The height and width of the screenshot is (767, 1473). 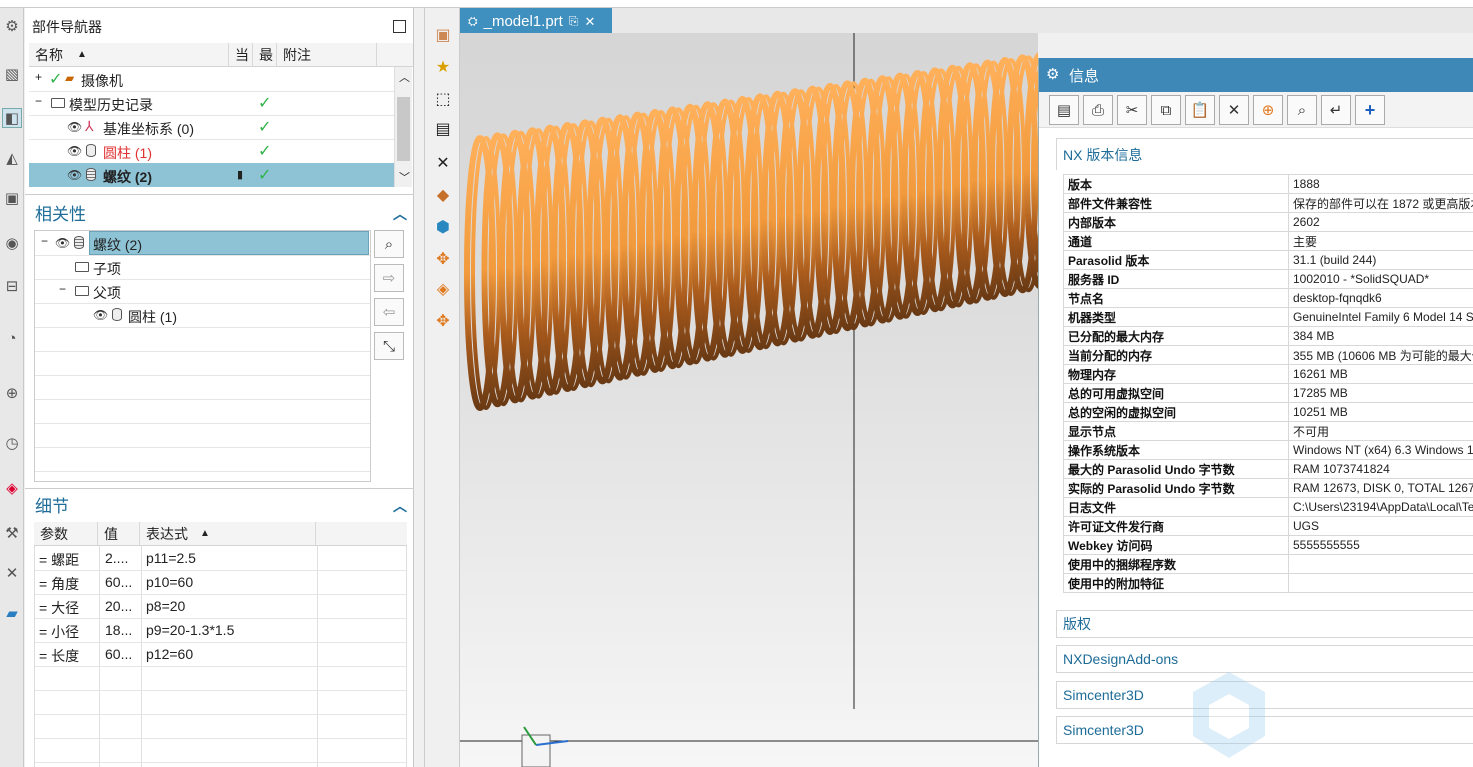 I want to click on print-icon: ⎙, so click(x=1098, y=110).